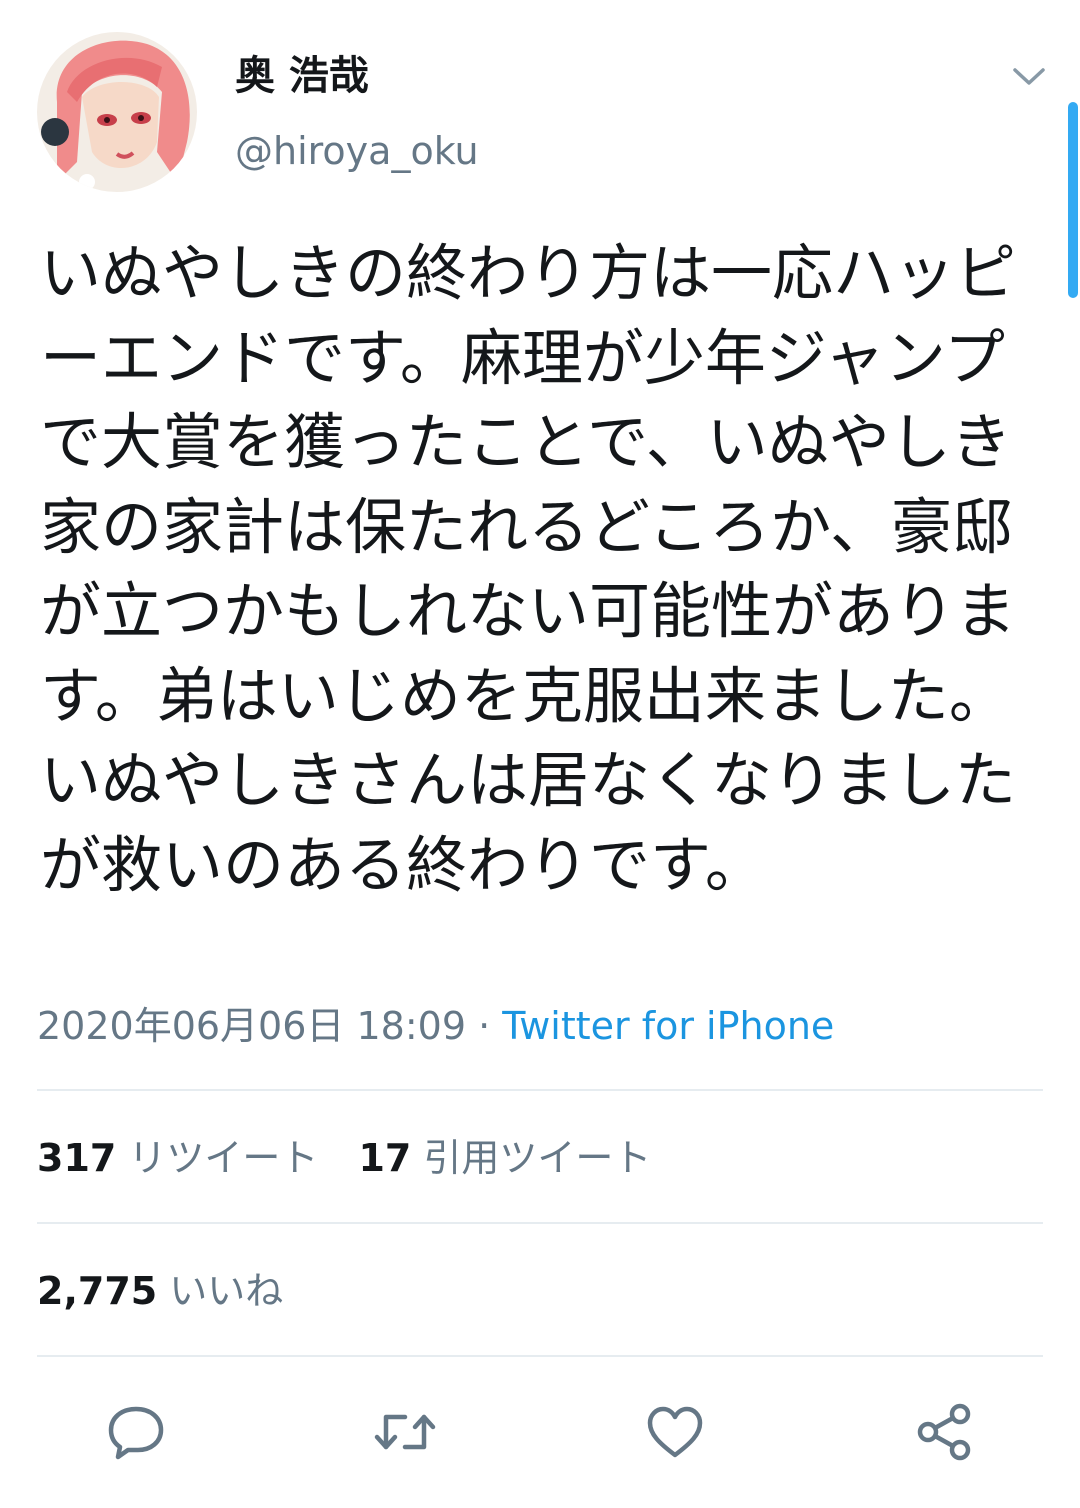 Image resolution: width=1080 pixels, height=1508 pixels. Describe the element at coordinates (405, 1432) in the screenshot. I see `retweet-icon` at that location.